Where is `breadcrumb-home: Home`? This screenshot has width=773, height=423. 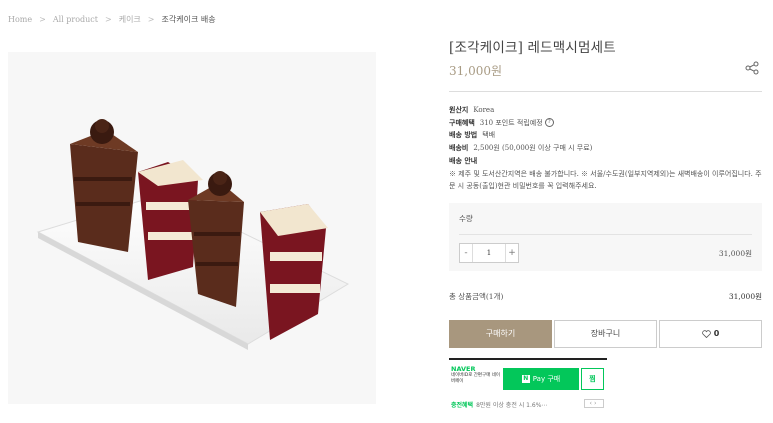
breadcrumb-home: Home is located at coordinates (20, 19).